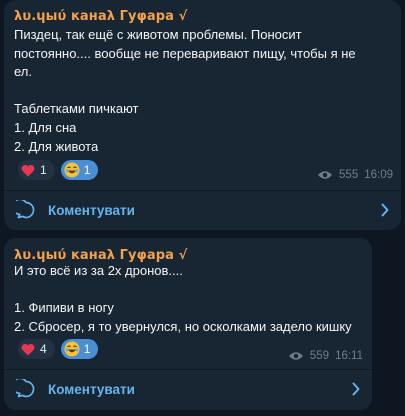 This screenshot has height=416, width=405. Describe the element at coordinates (58, 349) in the screenshot. I see `reactions-bar: 4 1` at that location.